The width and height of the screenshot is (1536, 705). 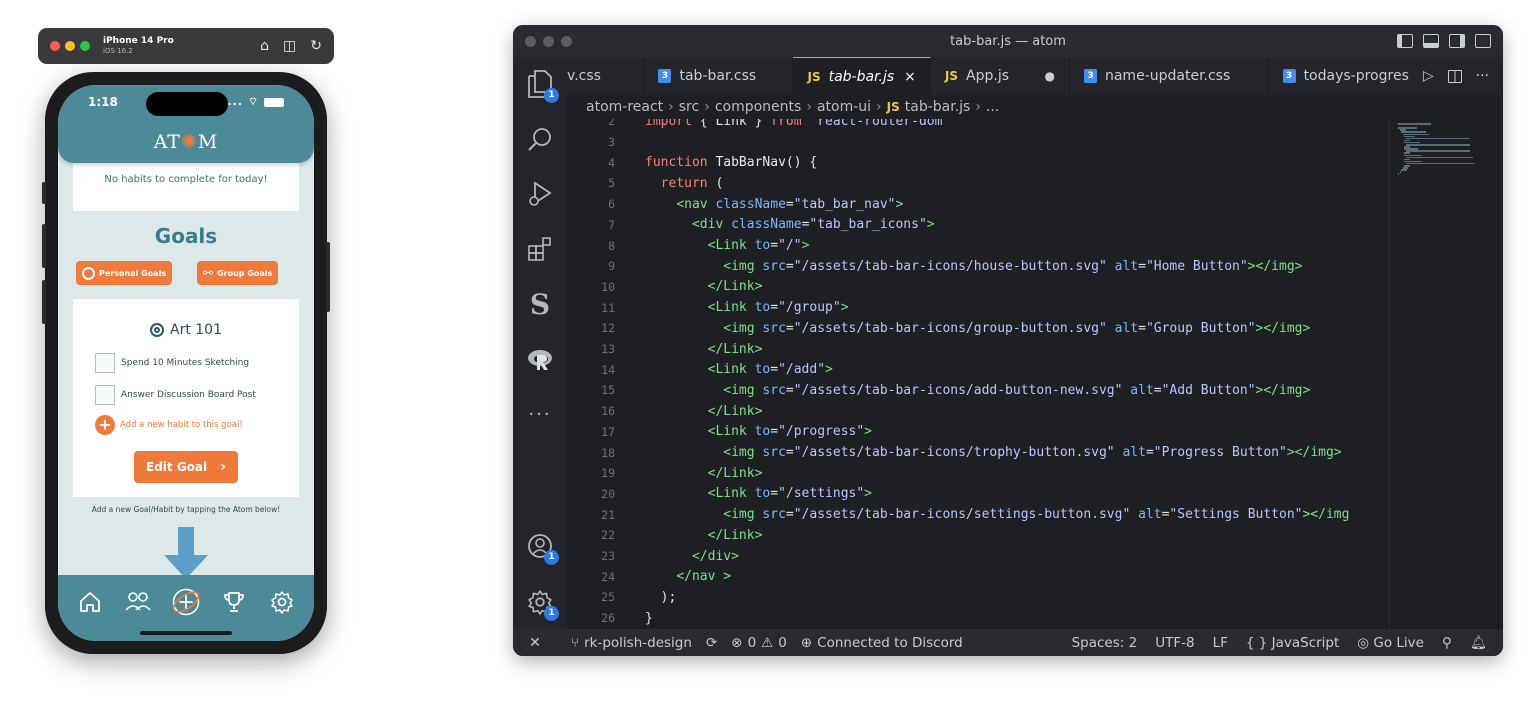 I want to click on home-button-icon: ⌂, so click(x=264, y=46).